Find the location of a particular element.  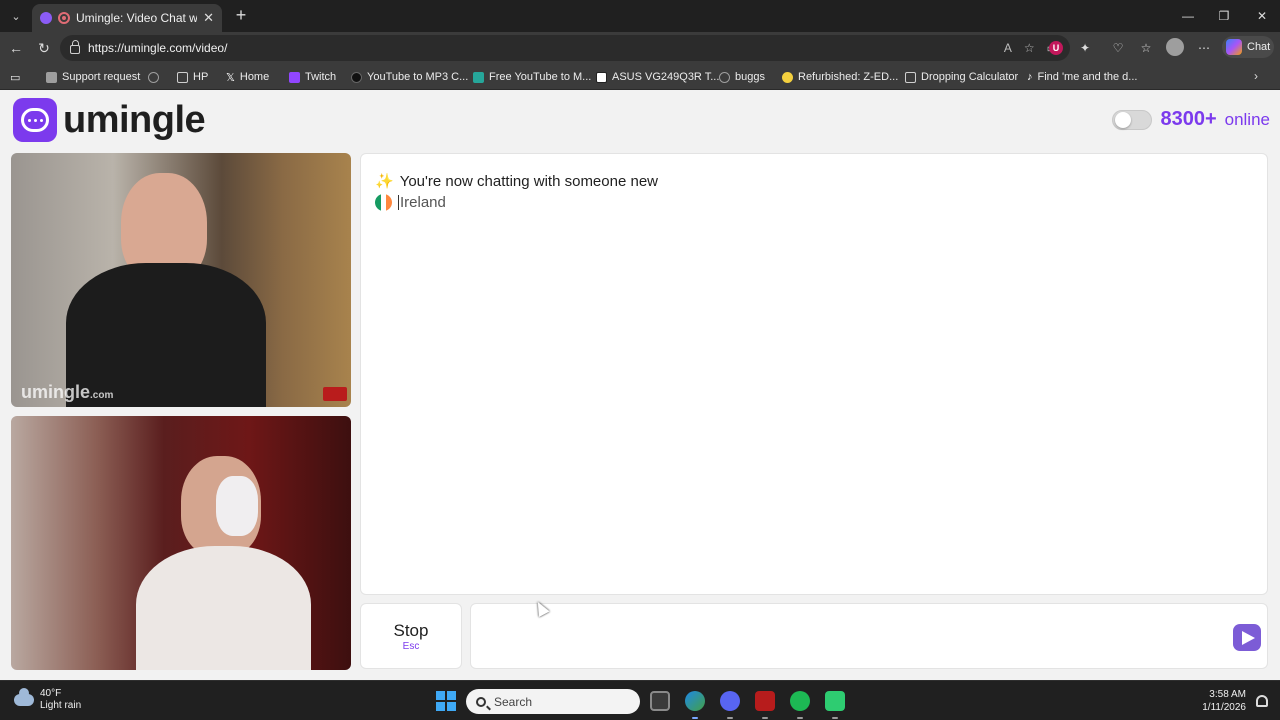

tiktok-icon: ♪ is located at coordinates (1030, 77).